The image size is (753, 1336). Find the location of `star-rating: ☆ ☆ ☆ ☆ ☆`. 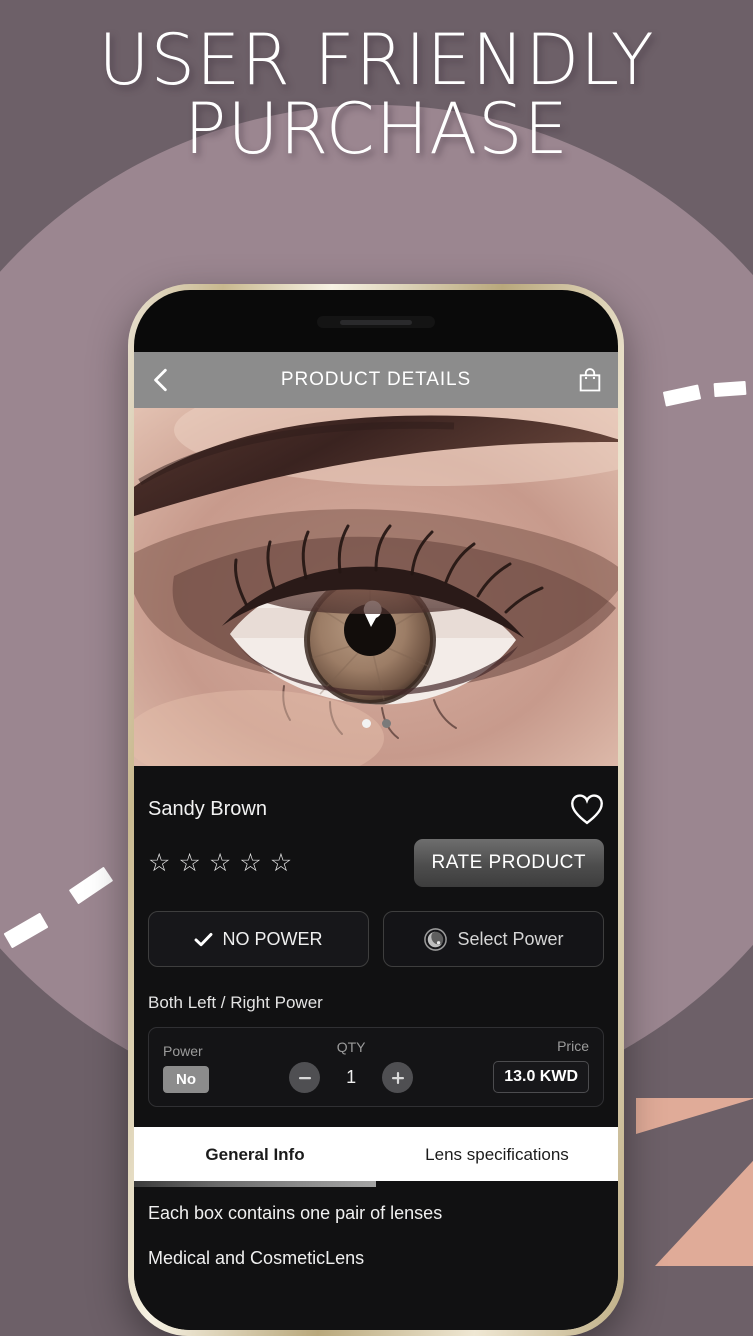

star-rating: ☆ ☆ ☆ ☆ ☆ is located at coordinates (220, 863).